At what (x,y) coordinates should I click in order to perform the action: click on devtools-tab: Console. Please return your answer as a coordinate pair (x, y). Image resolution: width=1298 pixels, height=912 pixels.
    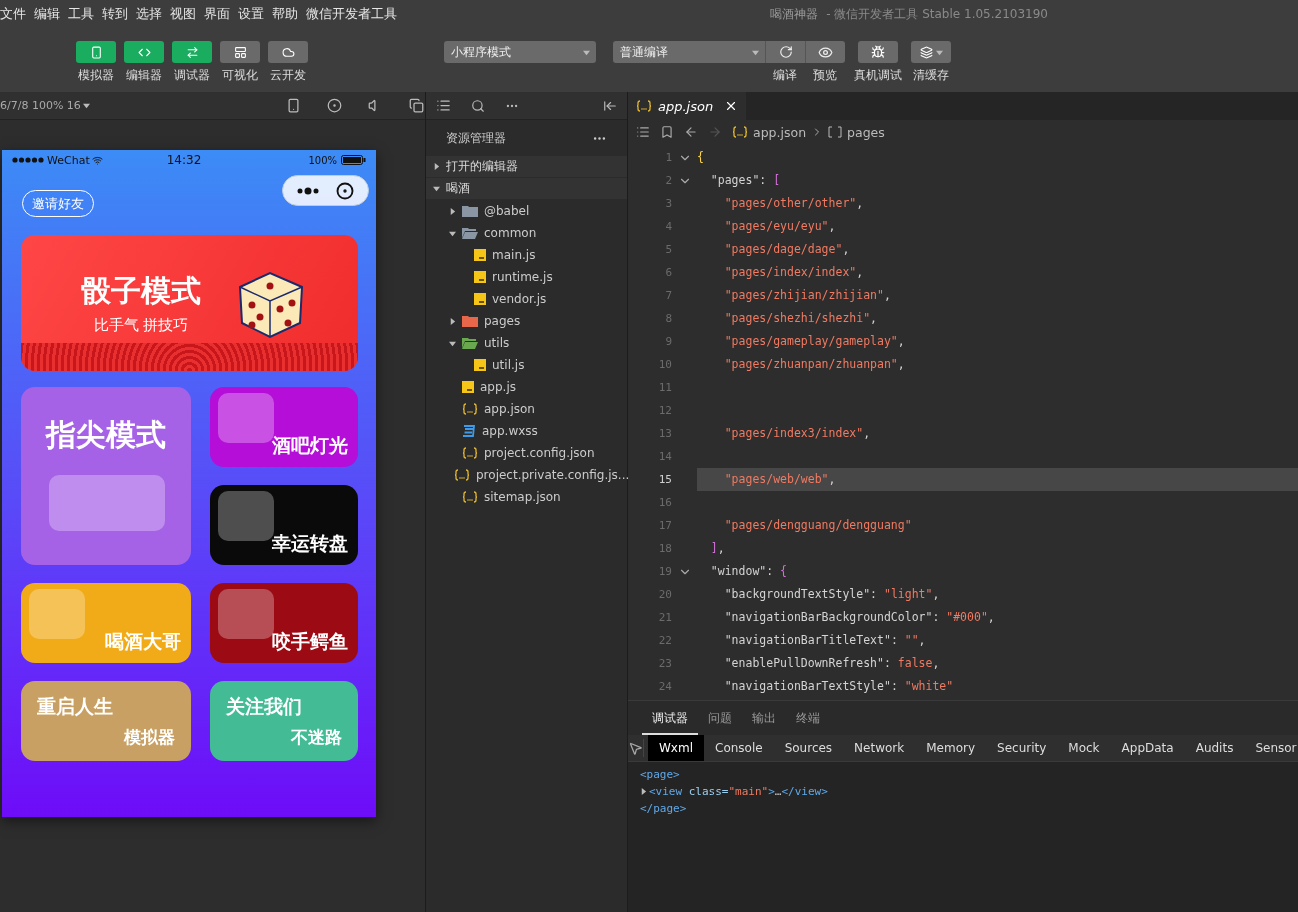
    Looking at the image, I should click on (739, 748).